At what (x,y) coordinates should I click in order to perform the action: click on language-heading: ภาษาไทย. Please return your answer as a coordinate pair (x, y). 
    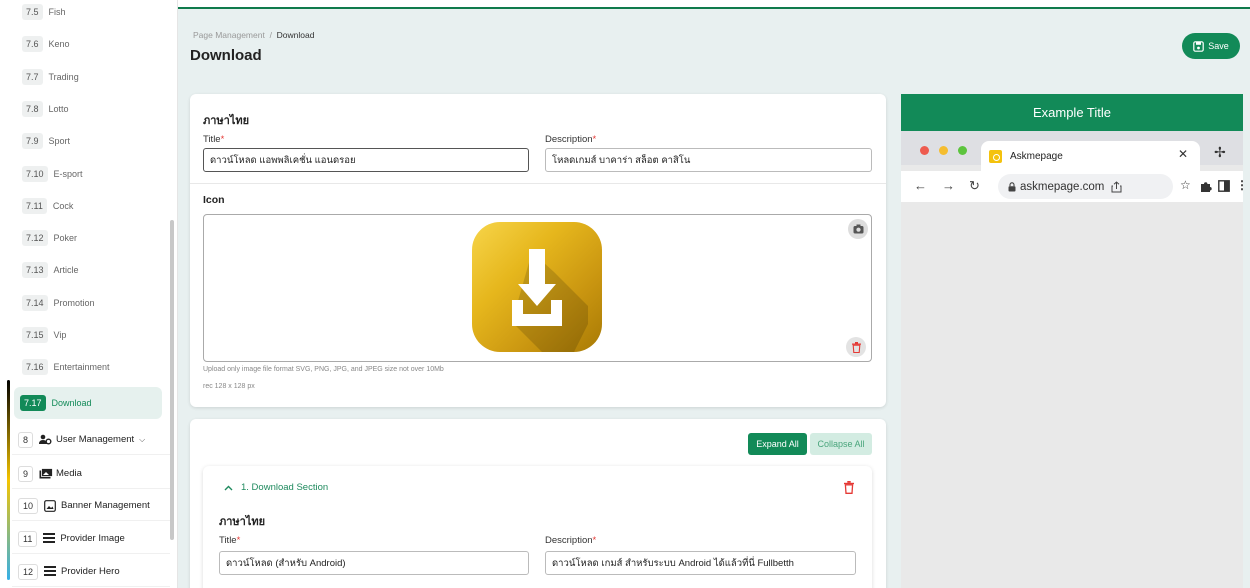
    Looking at the image, I should click on (226, 121).